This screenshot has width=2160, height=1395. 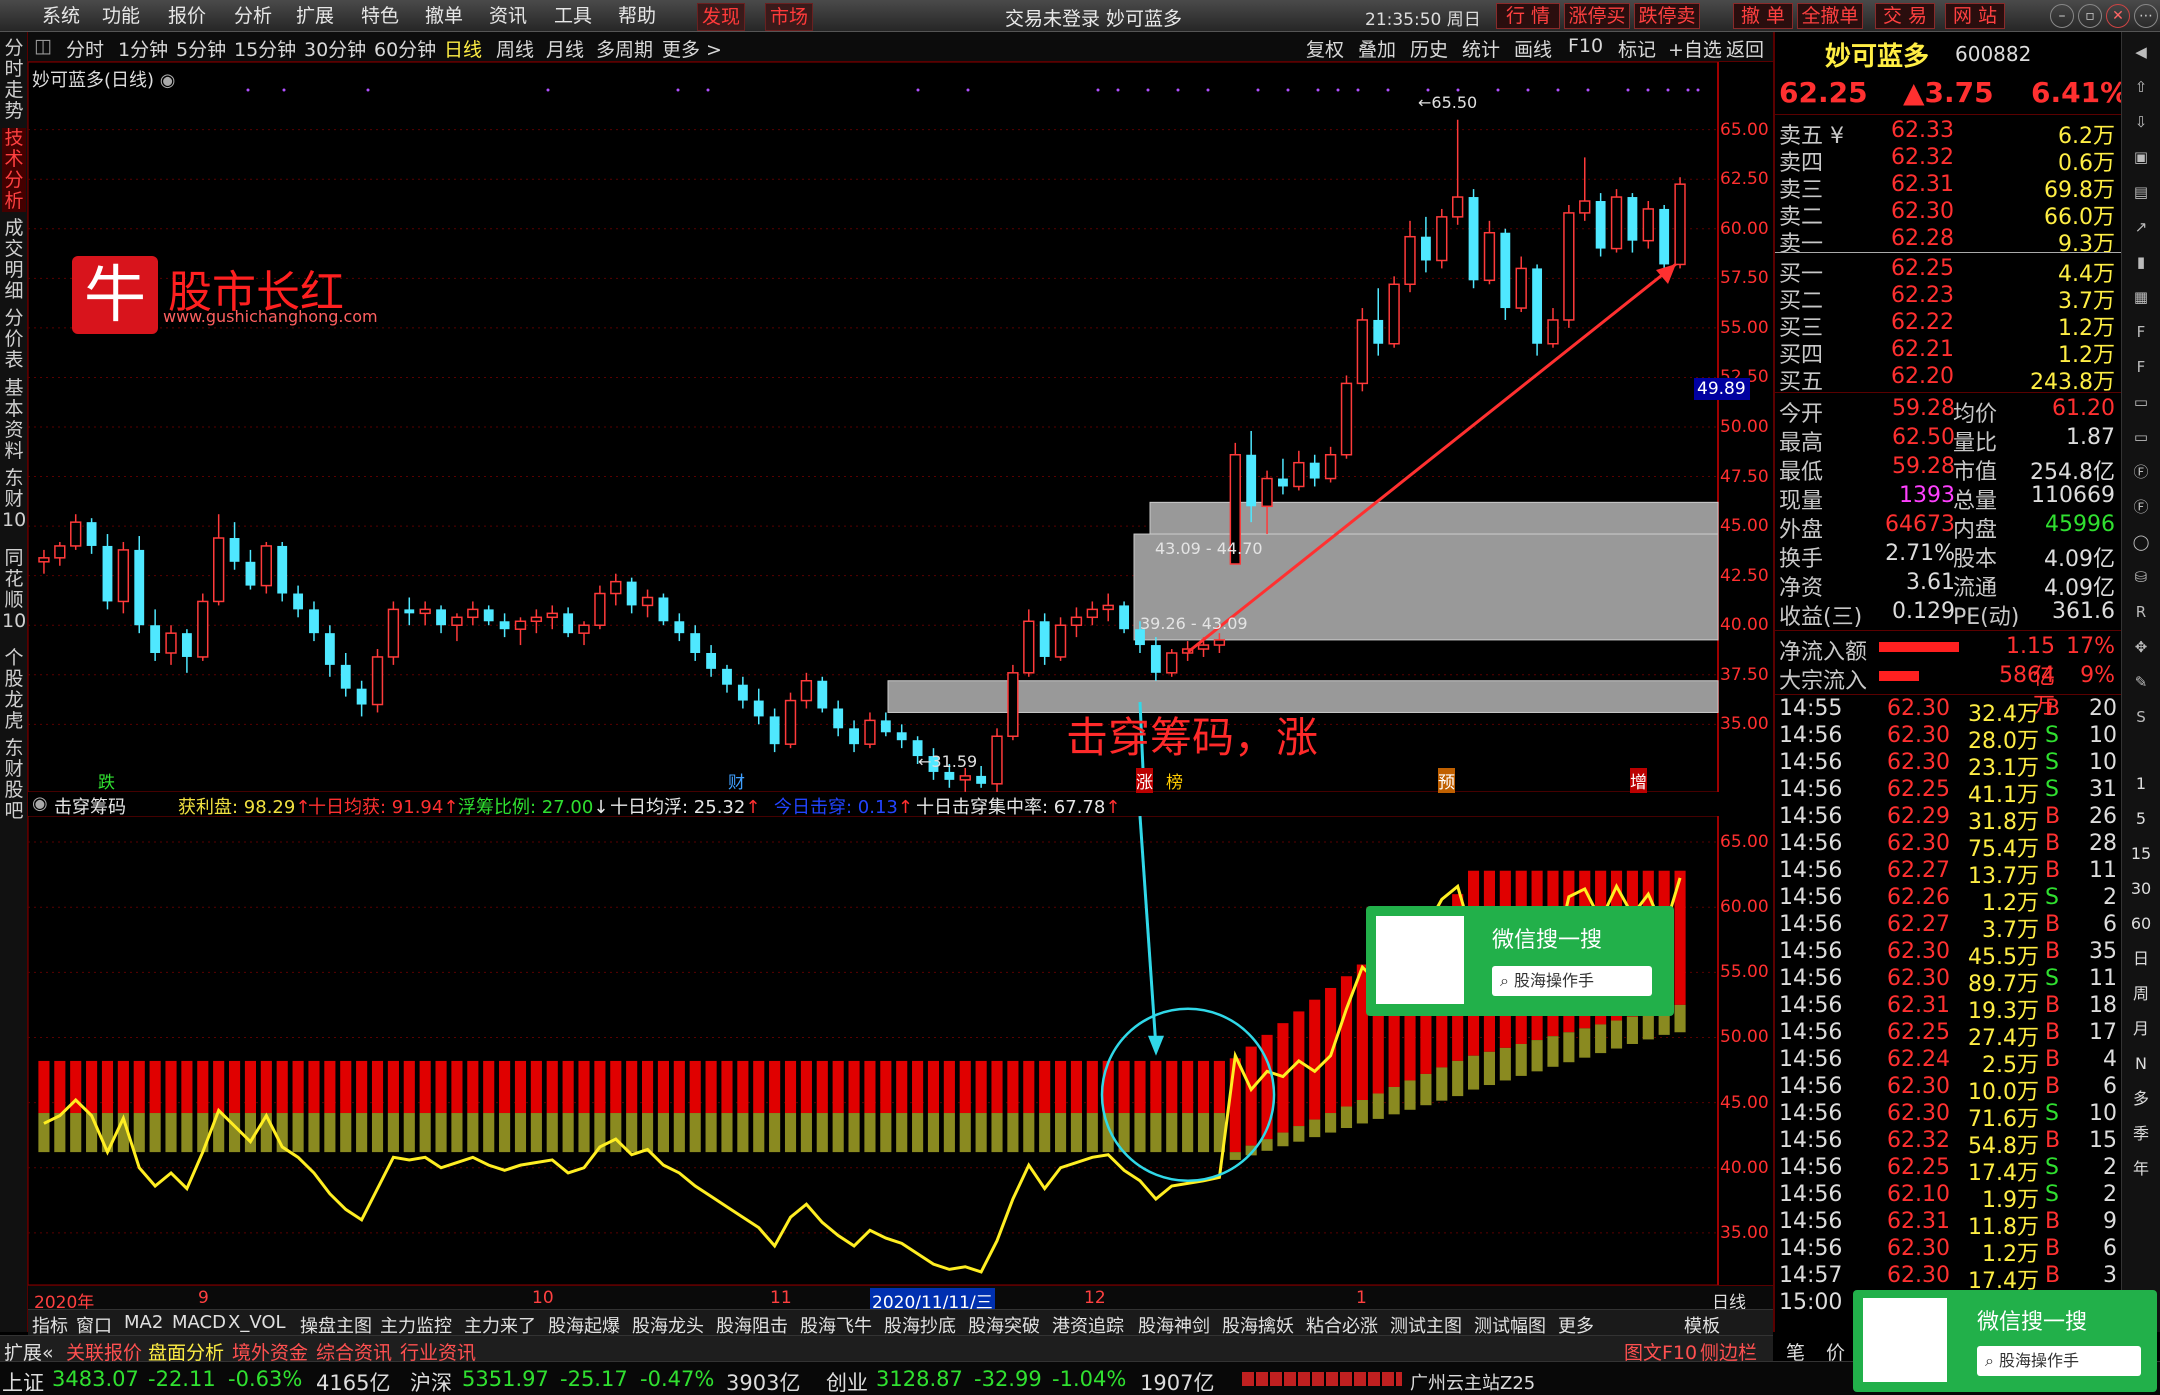 What do you see at coordinates (1830, 16) in the screenshot?
I see `trade-btn-cancel-all: 全撤单` at bounding box center [1830, 16].